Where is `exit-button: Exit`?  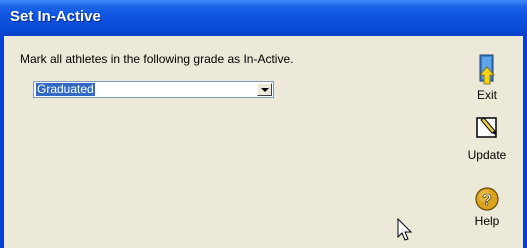
exit-button: Exit is located at coordinates (487, 78).